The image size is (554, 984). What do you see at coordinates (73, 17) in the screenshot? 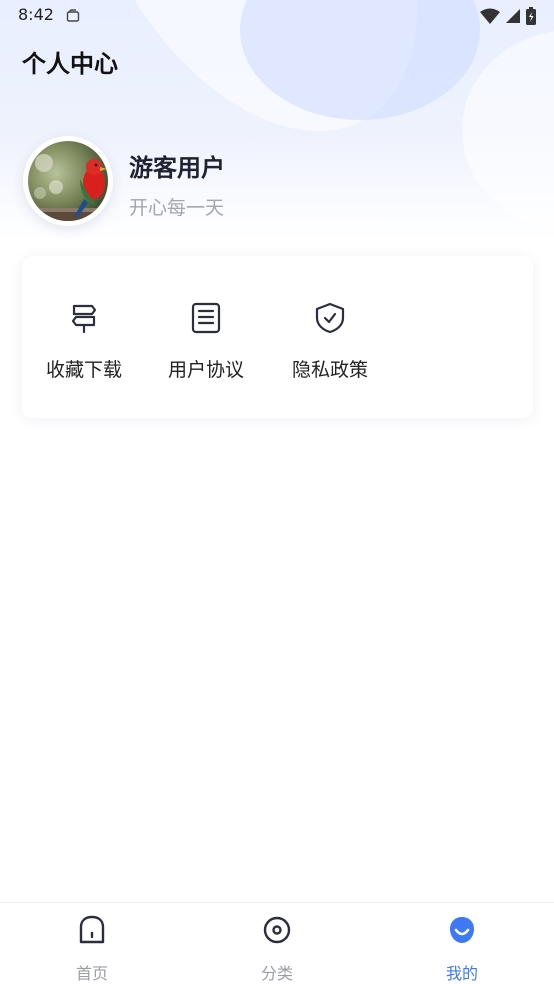
I see `notification-icon` at bounding box center [73, 17].